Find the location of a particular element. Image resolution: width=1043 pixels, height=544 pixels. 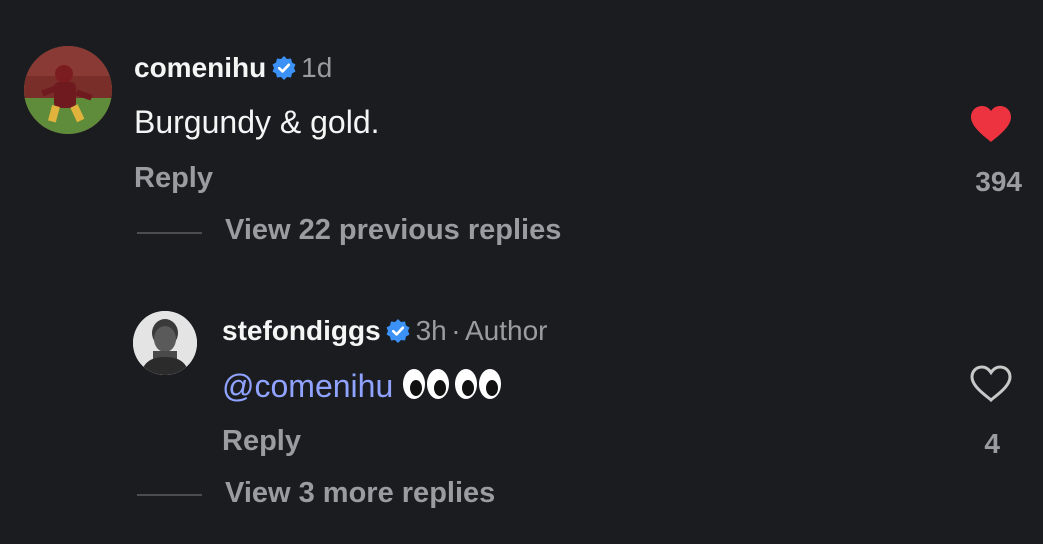

eyes-emoji-icon is located at coordinates (454, 388).